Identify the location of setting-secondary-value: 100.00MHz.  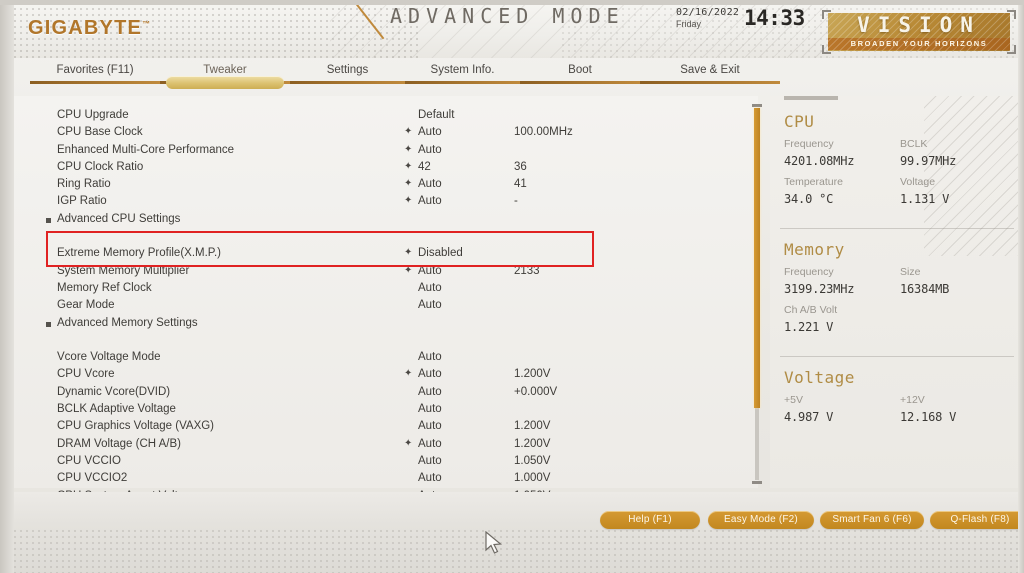
(543, 132).